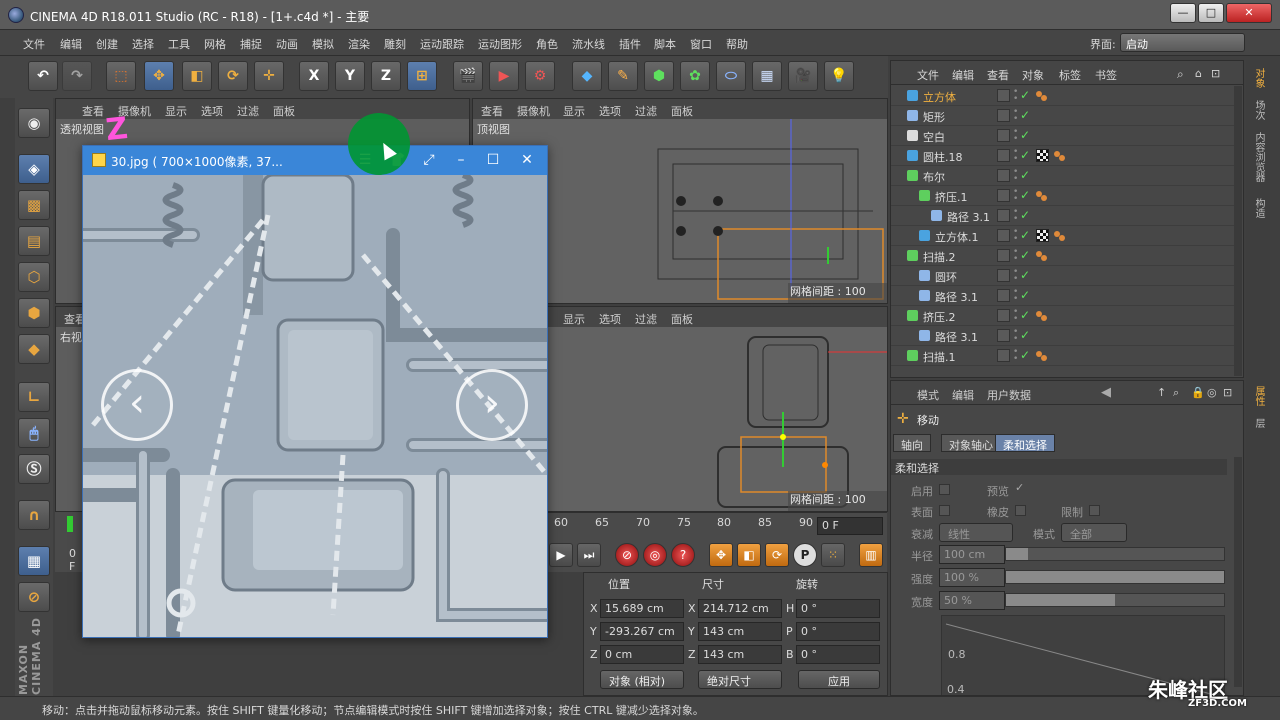 This screenshot has height=720, width=1280. What do you see at coordinates (314, 76) in the screenshot?
I see `x-axis-toggle: X` at bounding box center [314, 76].